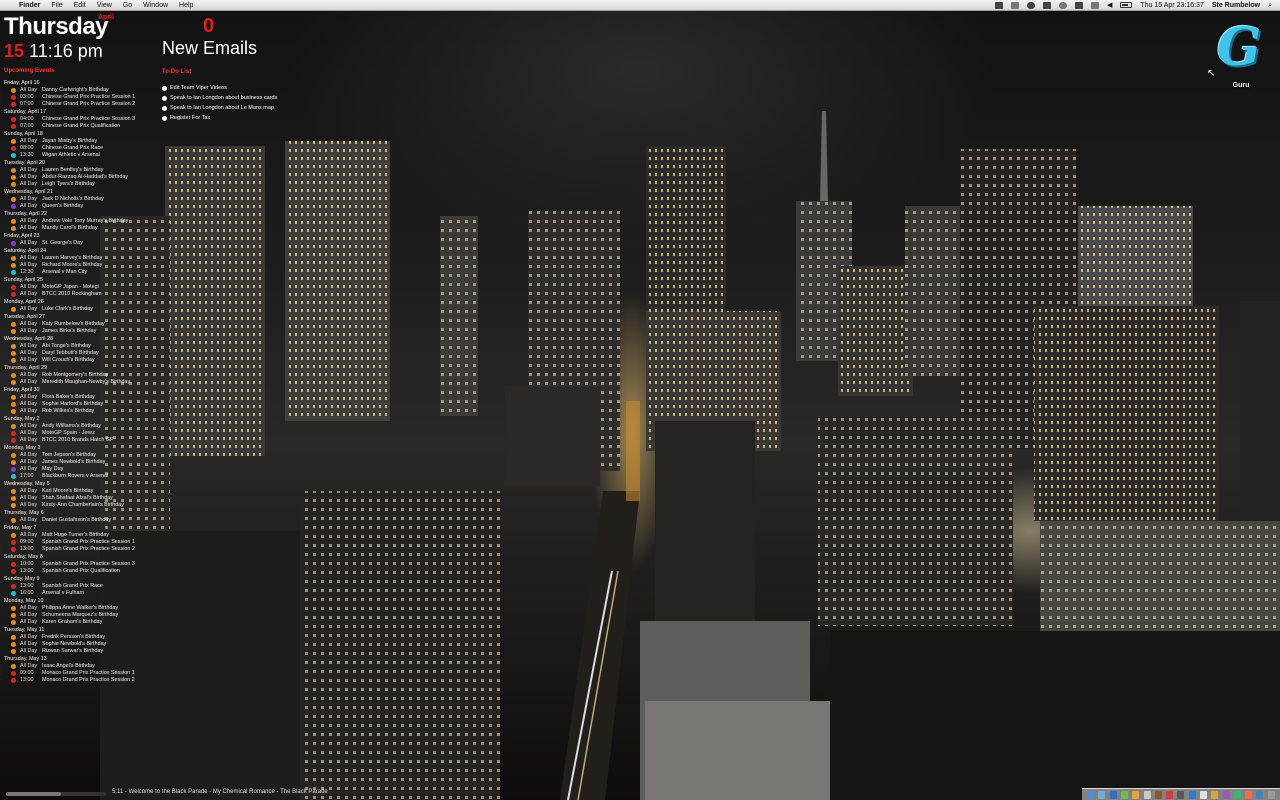 This screenshot has height=800, width=1280. Describe the element at coordinates (79, 404) in the screenshot. I see `event-item: All Day Sophie Harford's Birthday` at that location.